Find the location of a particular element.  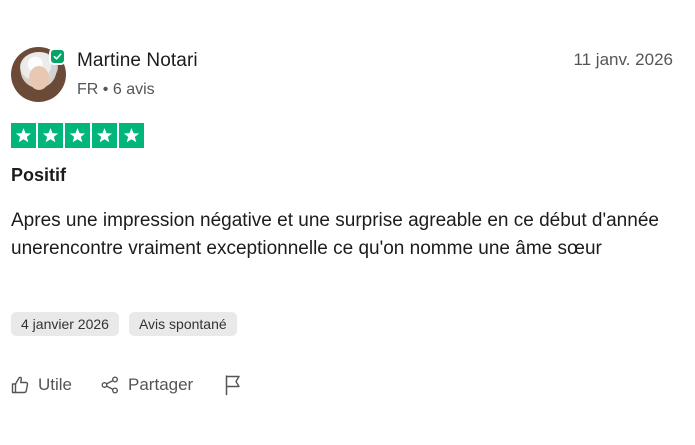

thumbs-up-icon is located at coordinates (20, 385).